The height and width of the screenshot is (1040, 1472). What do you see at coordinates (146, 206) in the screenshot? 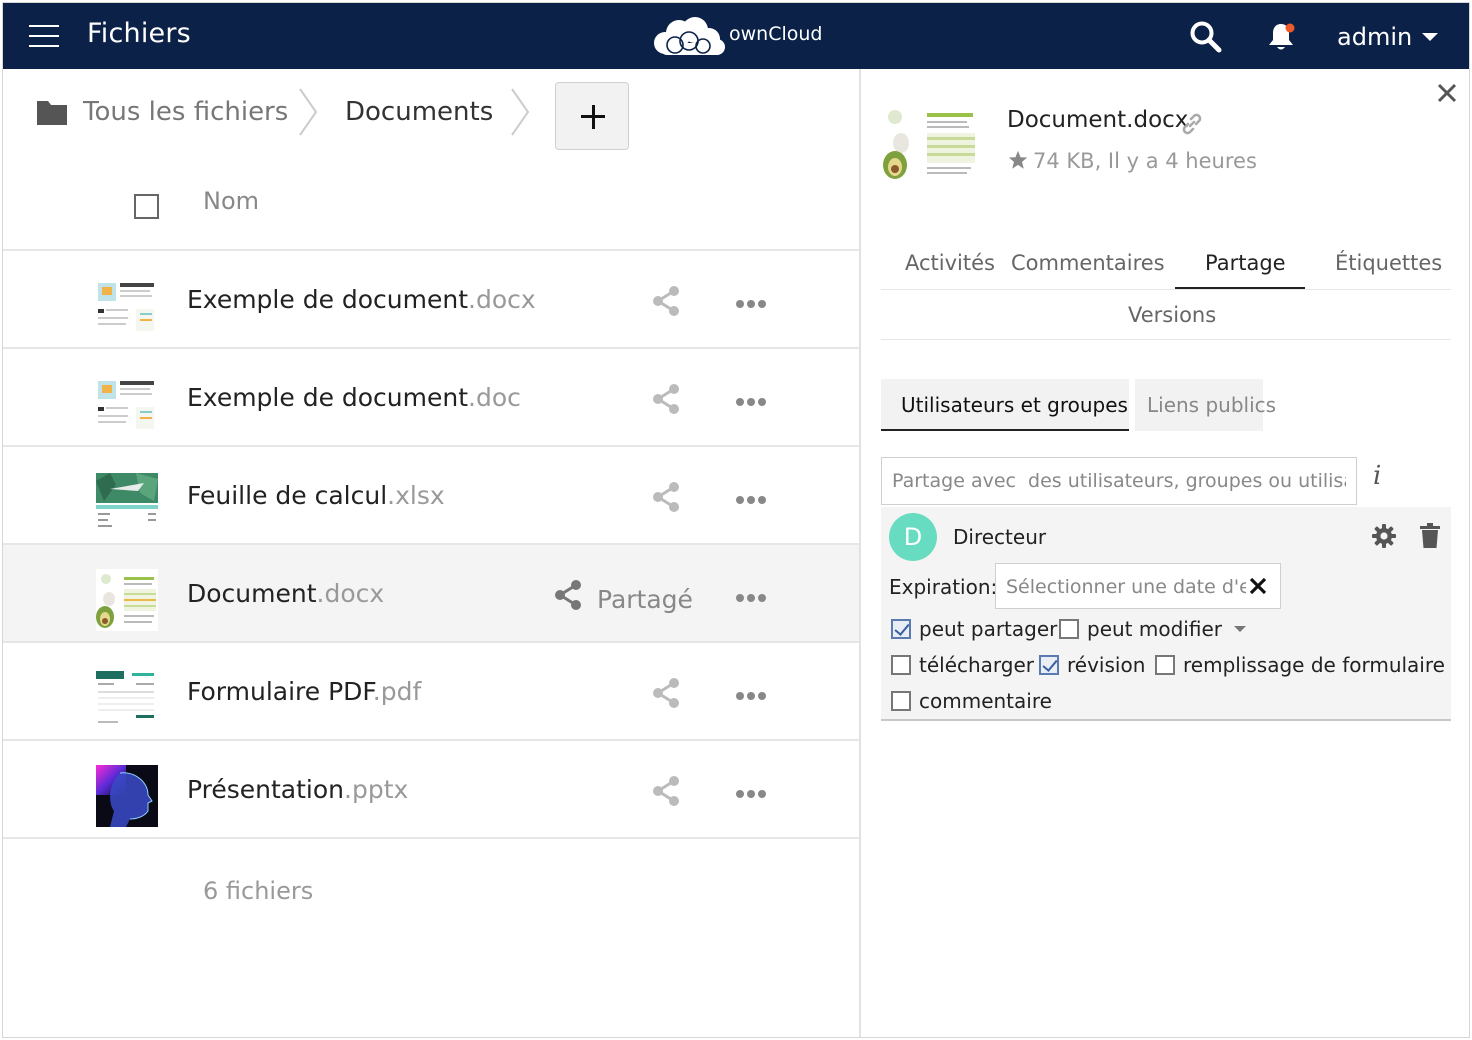
I see `select-all-checkbox` at bounding box center [146, 206].